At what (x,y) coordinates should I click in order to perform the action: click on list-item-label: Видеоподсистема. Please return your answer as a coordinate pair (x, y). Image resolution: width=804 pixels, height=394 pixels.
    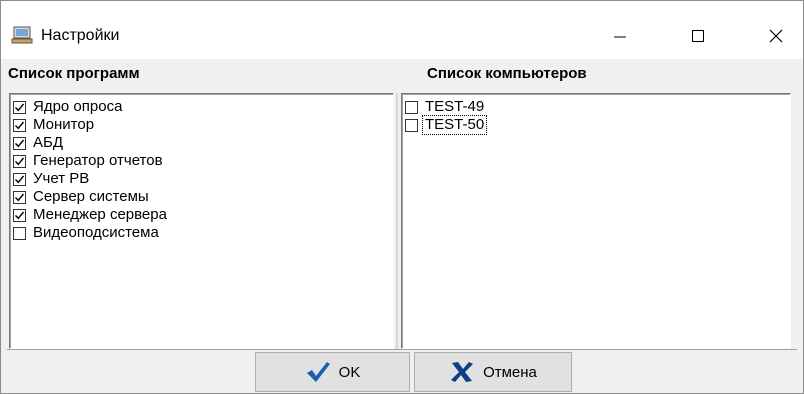
    Looking at the image, I should click on (96, 232).